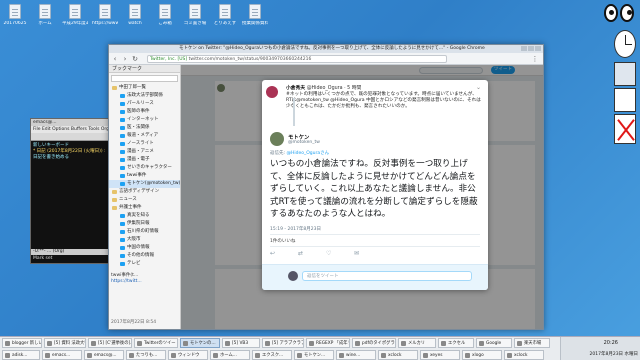 Image resolution: width=640 pixels, height=360 pixels. What do you see at coordinates (156, 343) in the screenshot?
I see `taskbar-button: Twitterのツイート` at bounding box center [156, 343].